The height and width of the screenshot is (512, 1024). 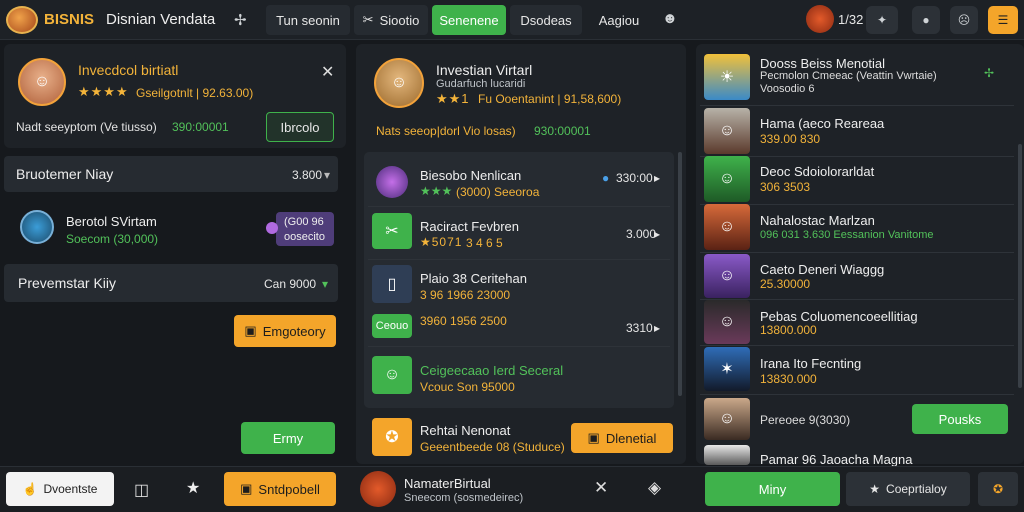 What do you see at coordinates (848, 76) in the screenshot?
I see `item-subtitle: Pecmolon Cmeeac (Veattin Vwrtaie)` at bounding box center [848, 76].